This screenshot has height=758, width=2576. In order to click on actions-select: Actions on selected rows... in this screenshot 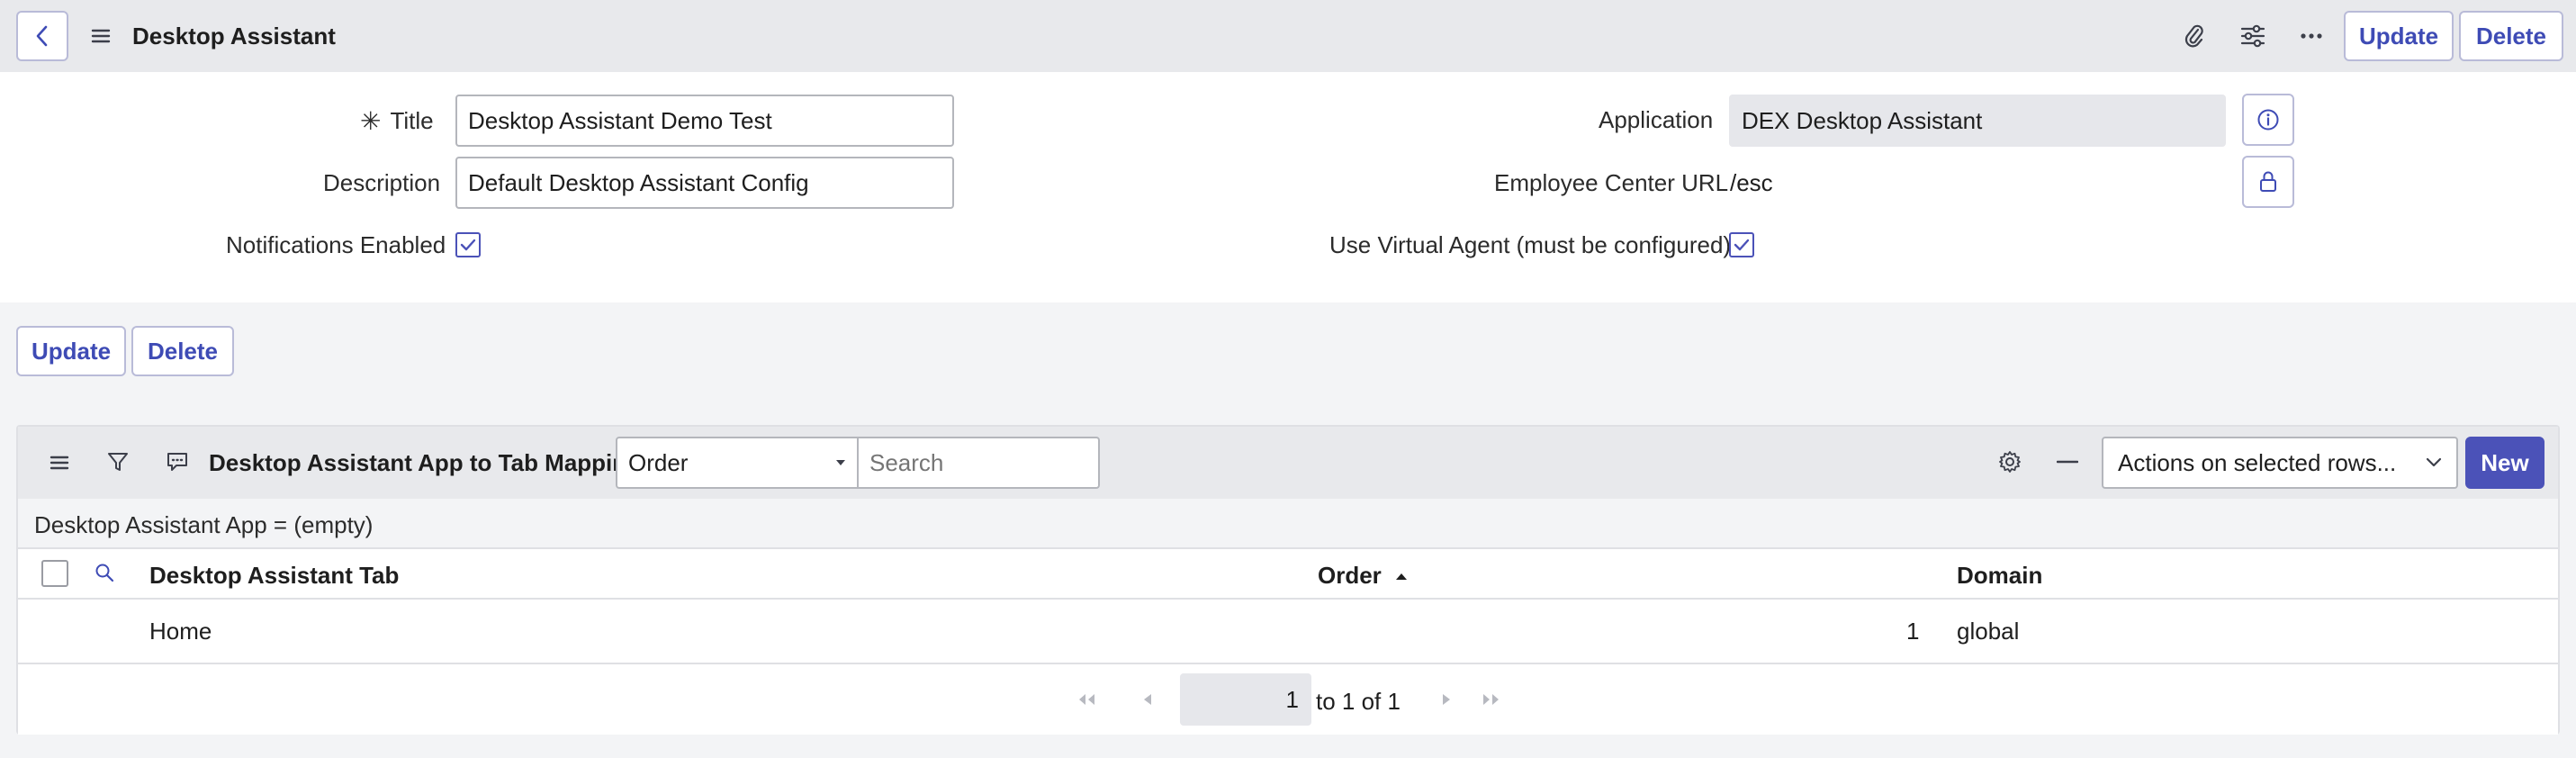, I will do `click(2280, 463)`.